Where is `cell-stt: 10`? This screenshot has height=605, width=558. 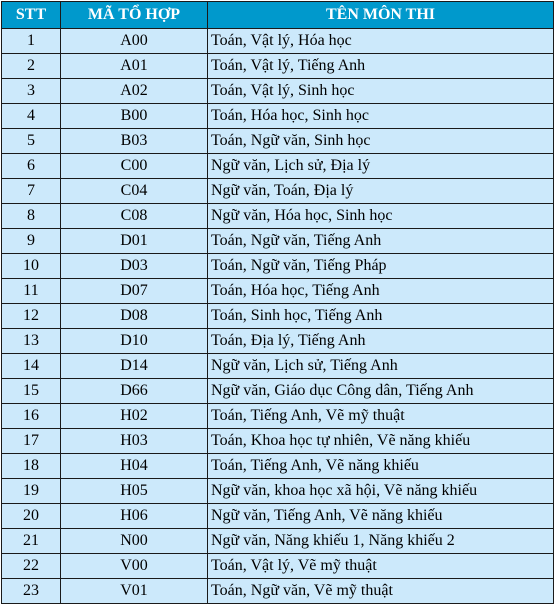
cell-stt: 10 is located at coordinates (31, 266).